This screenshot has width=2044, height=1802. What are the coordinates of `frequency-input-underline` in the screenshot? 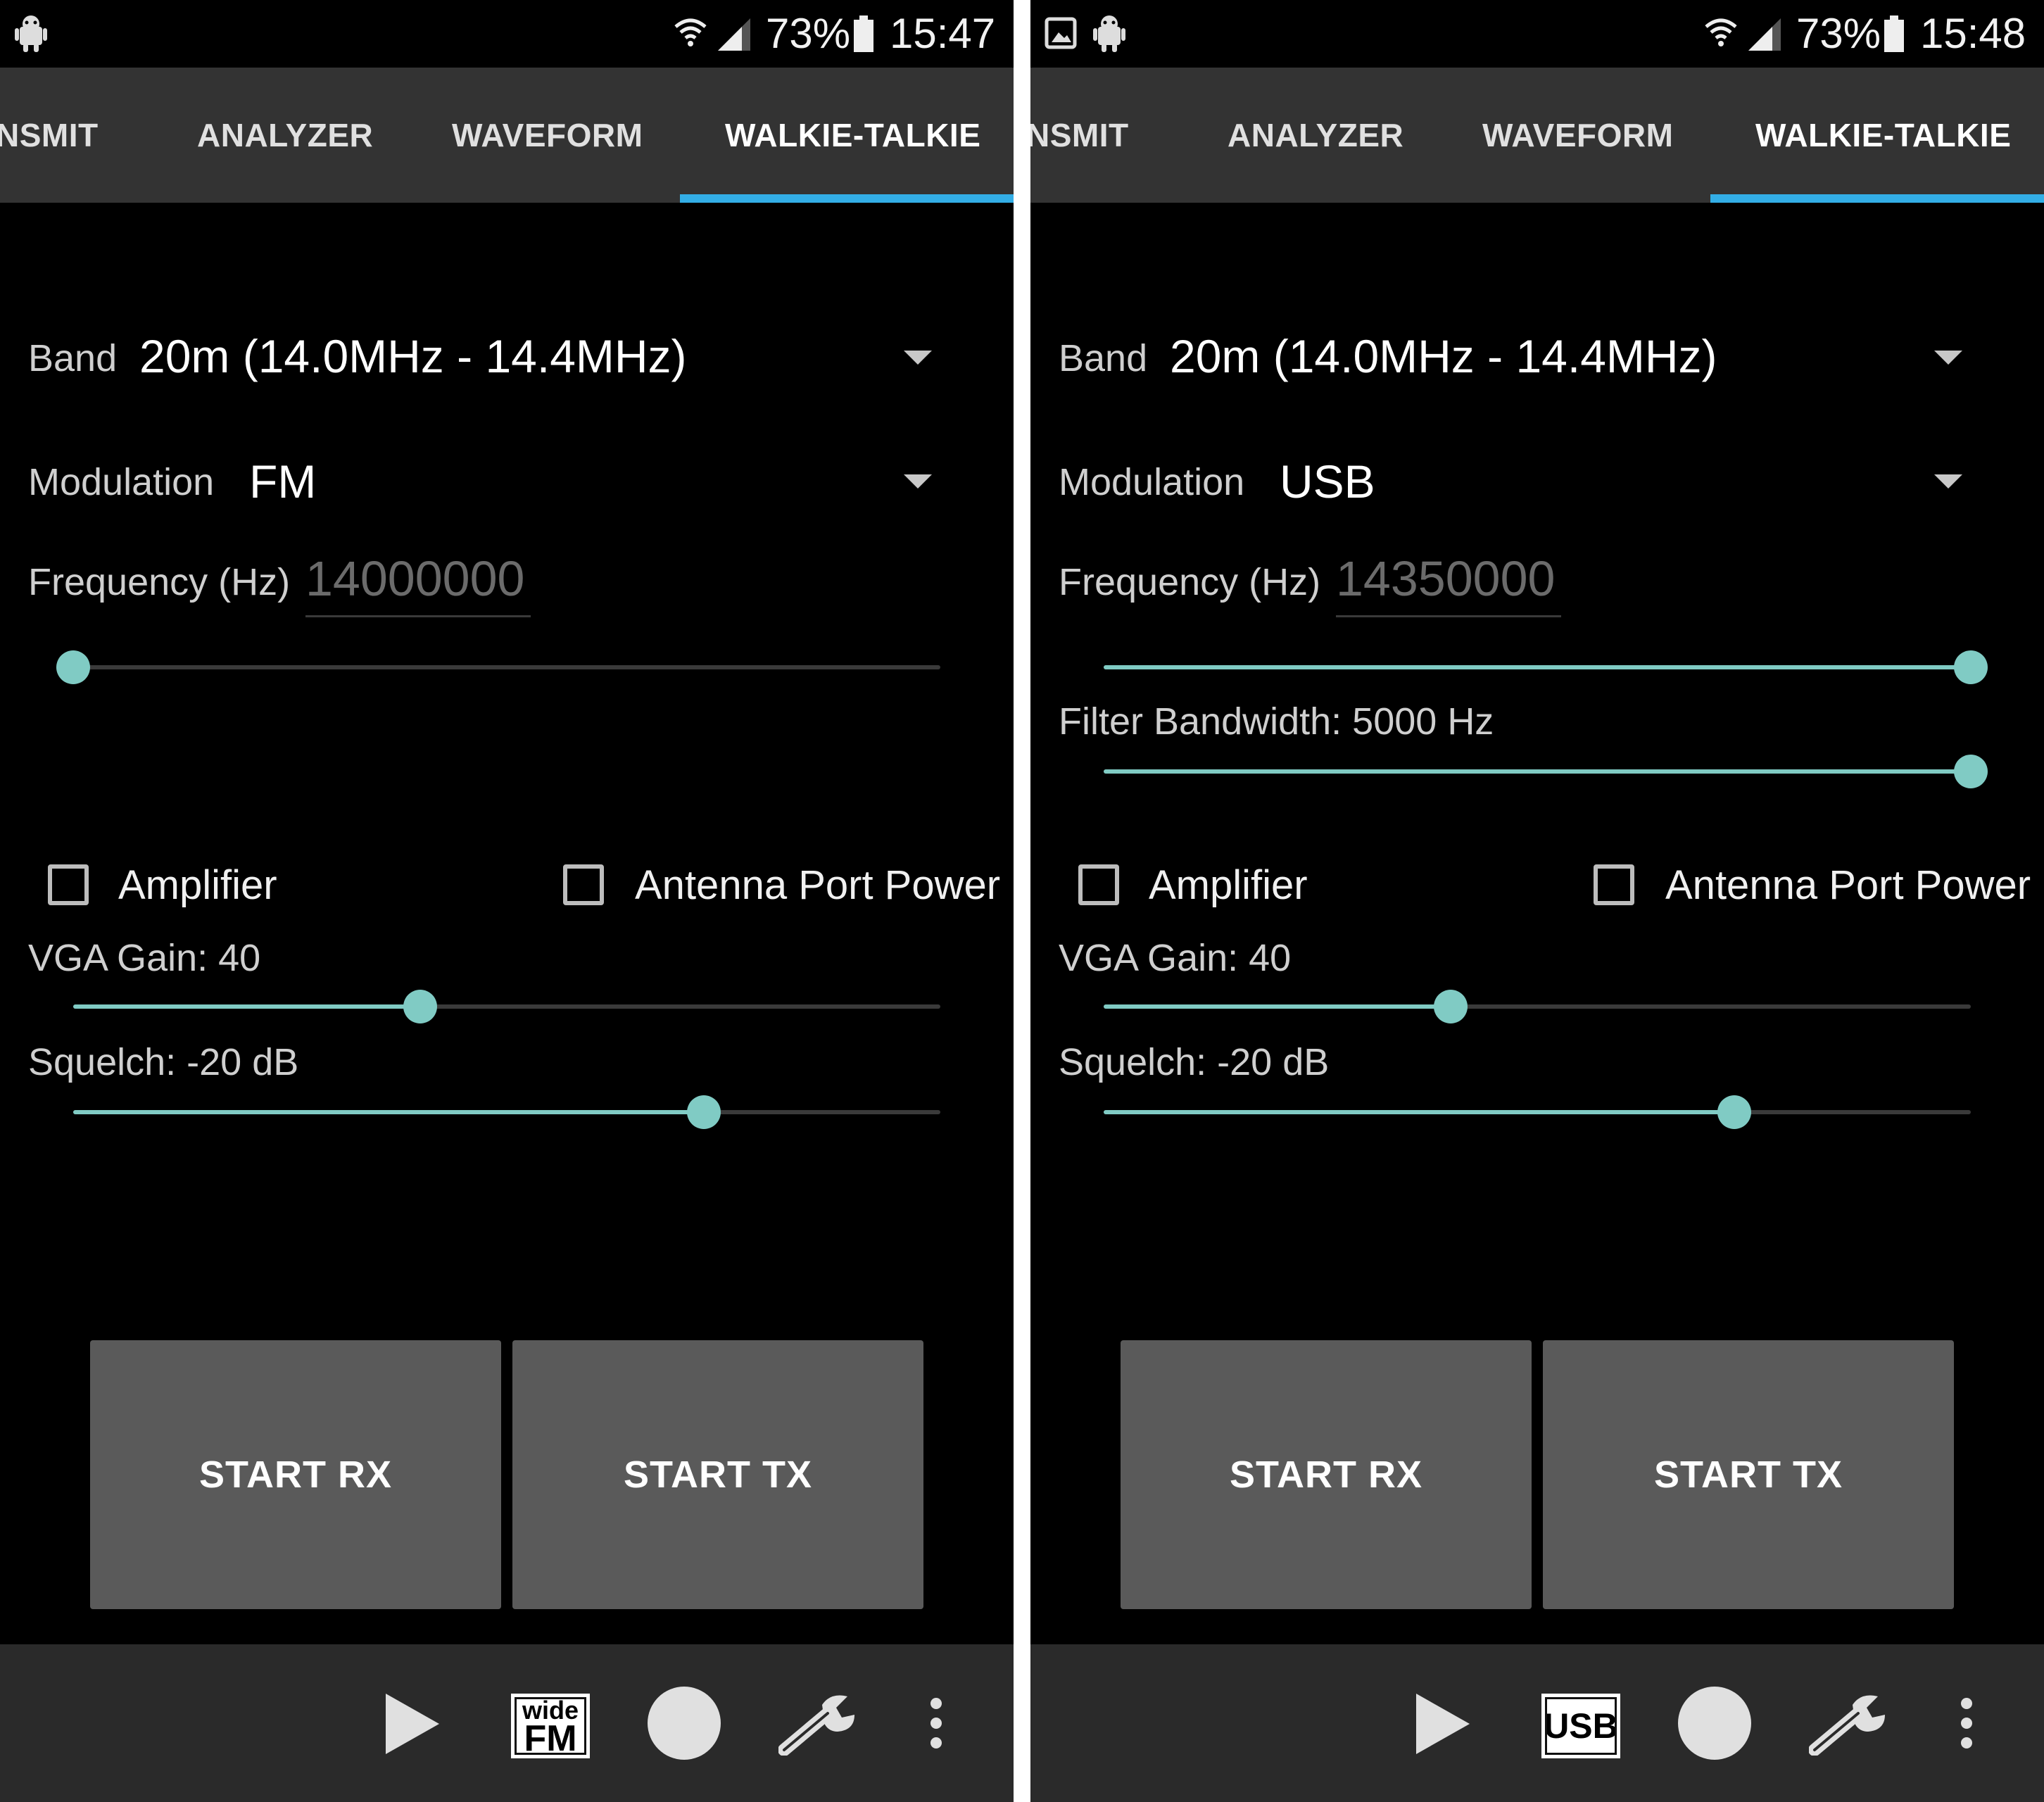 It's located at (418, 616).